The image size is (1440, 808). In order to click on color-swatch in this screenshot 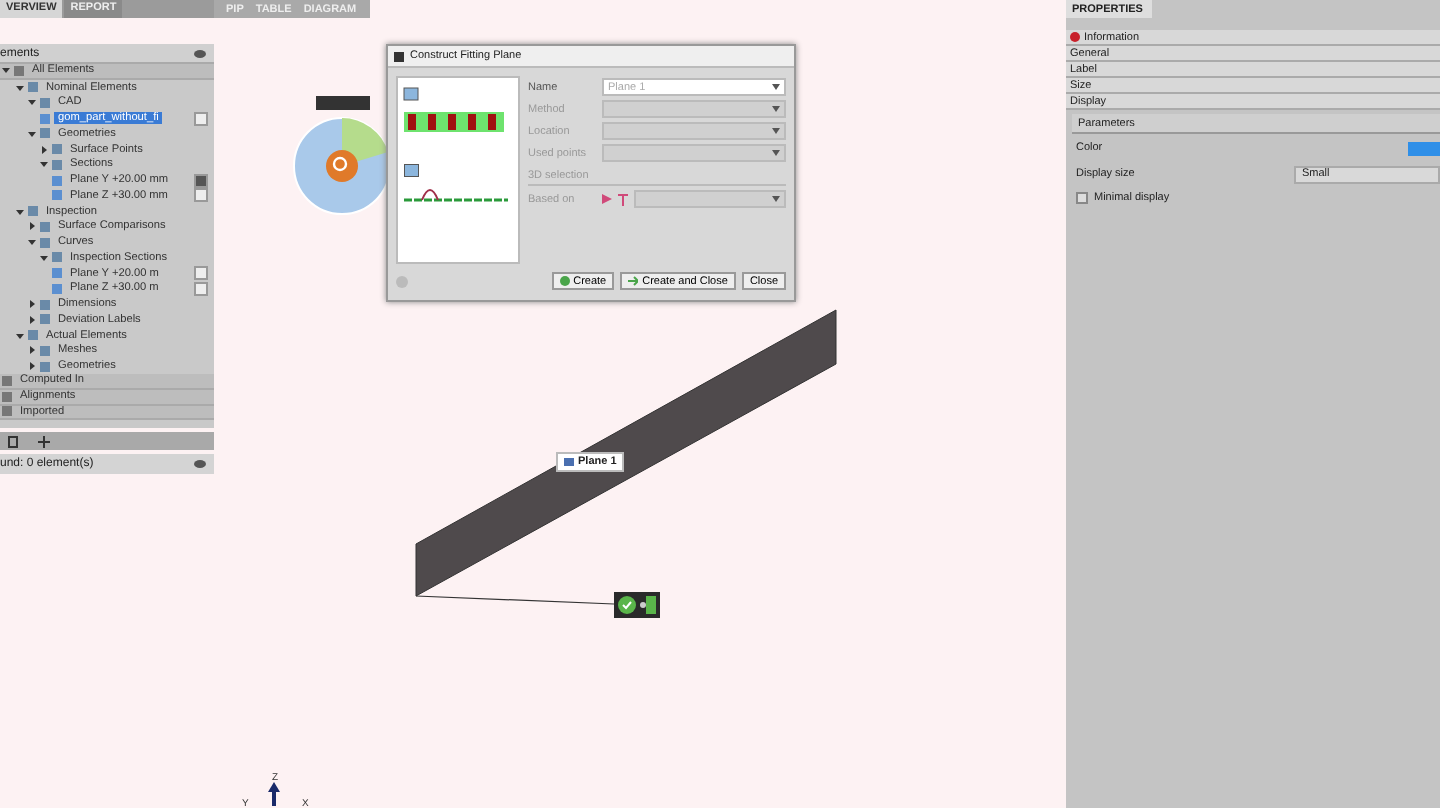, I will do `click(1424, 148)`.